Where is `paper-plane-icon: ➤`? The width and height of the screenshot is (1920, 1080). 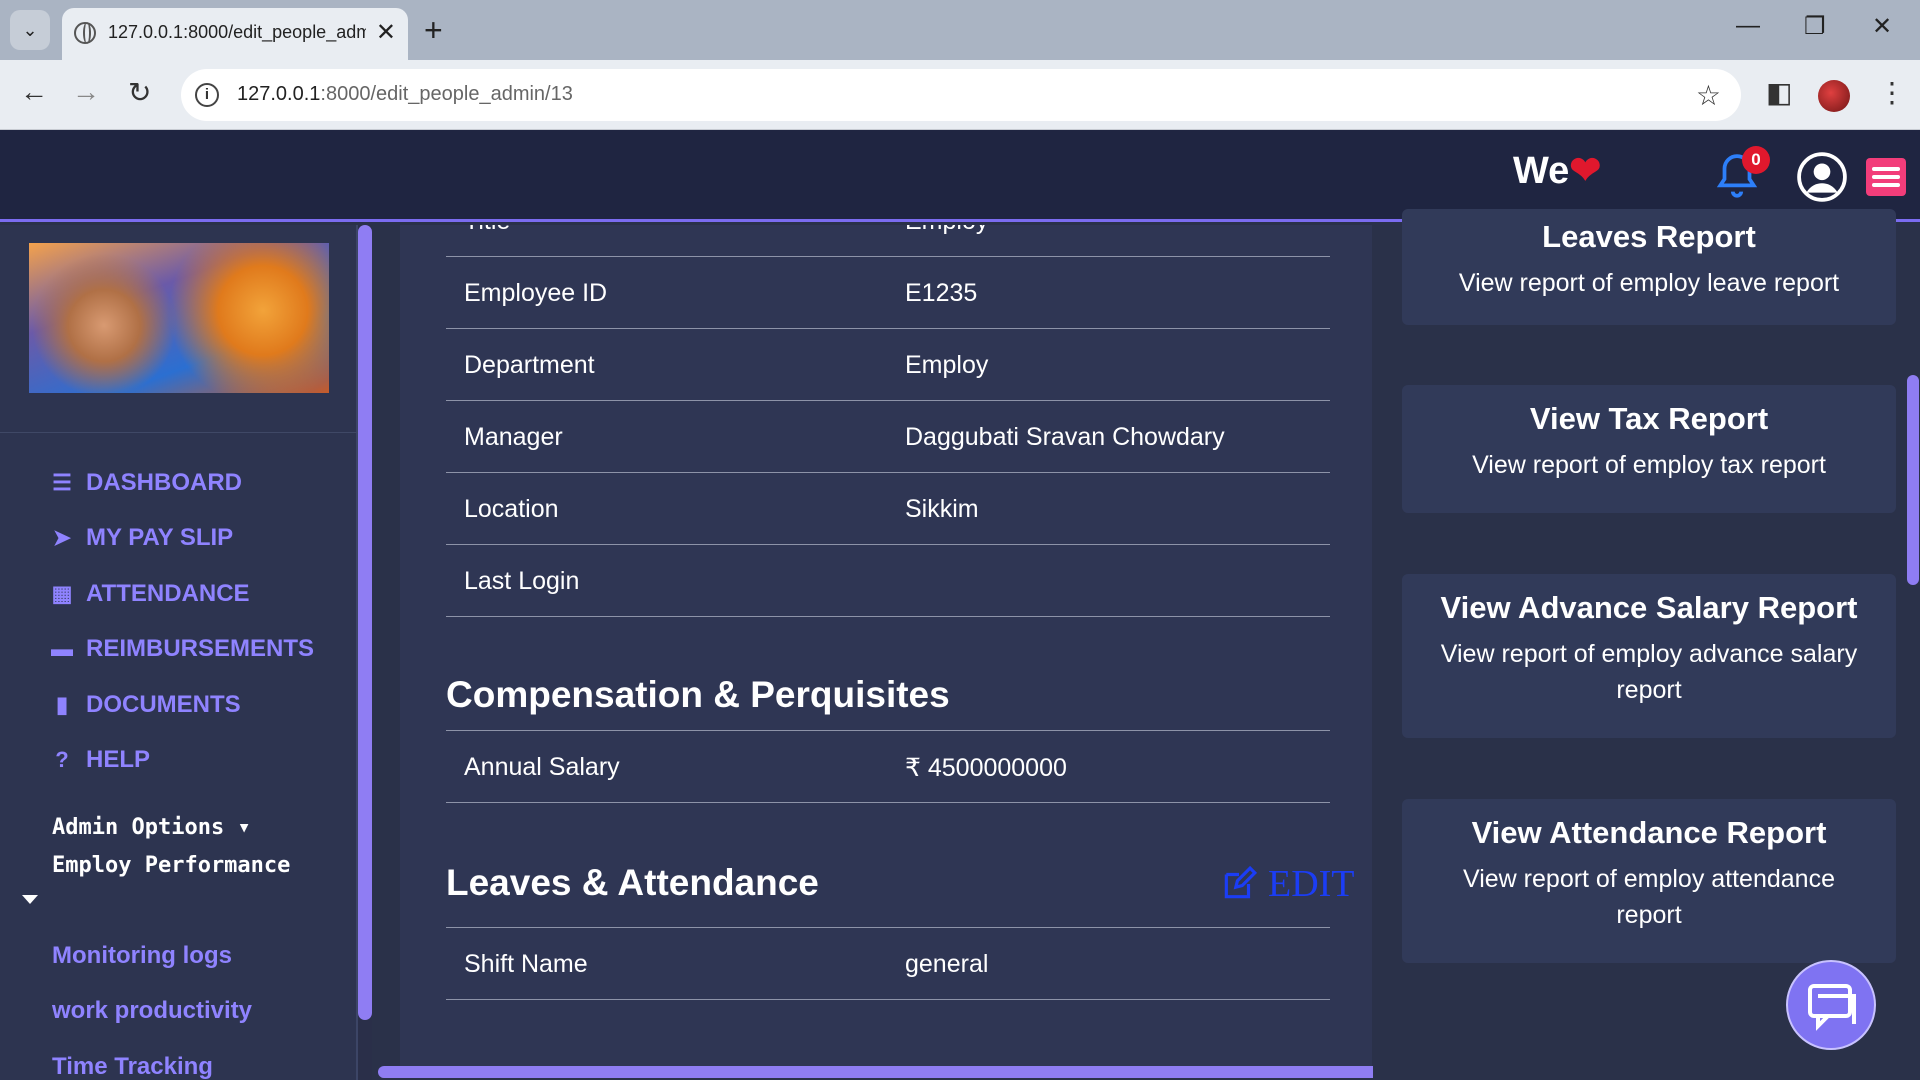
paper-plane-icon: ➤ is located at coordinates (62, 537).